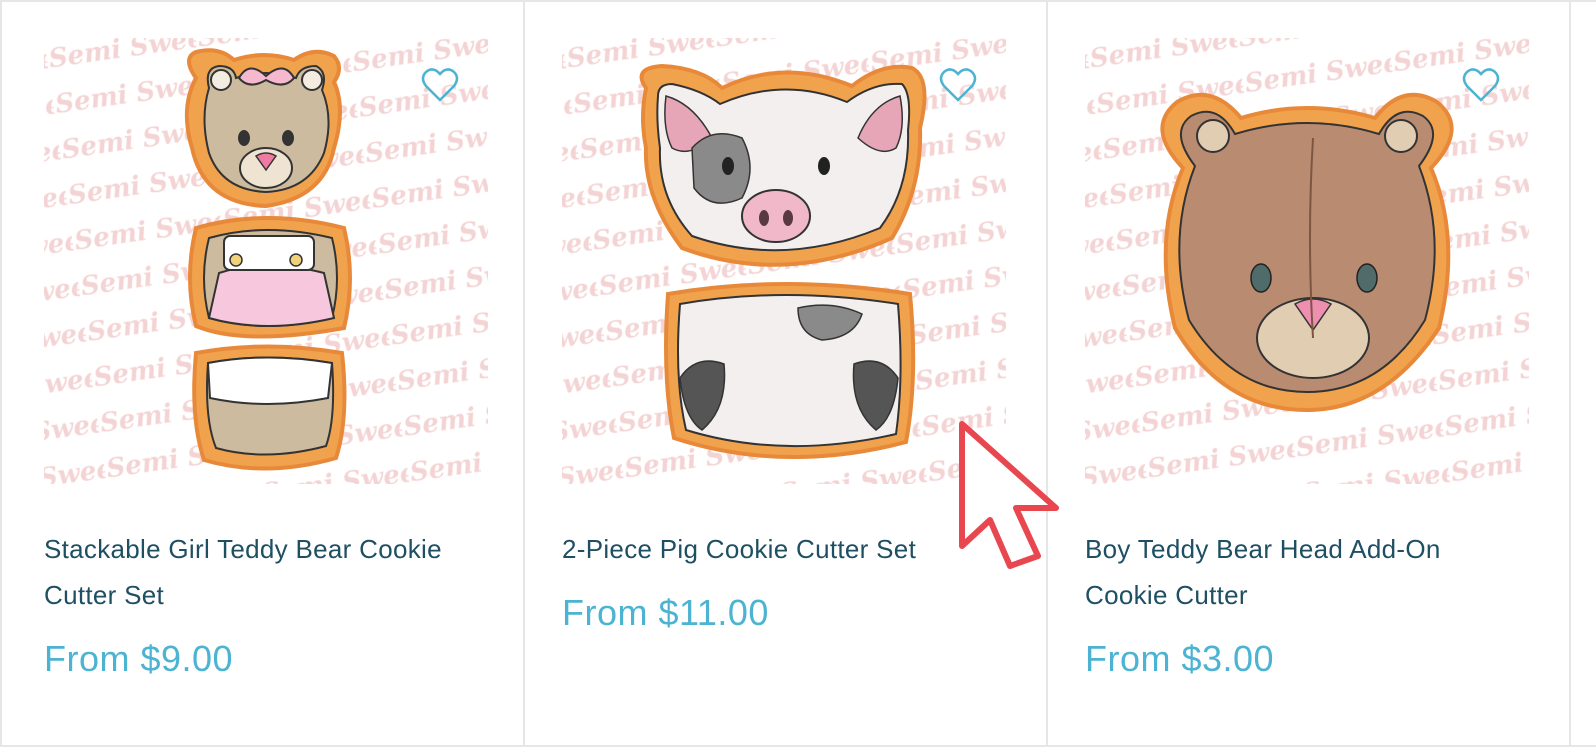 The height and width of the screenshot is (747, 1596). Describe the element at coordinates (139, 658) in the screenshot. I see `product-price: From $9.00` at that location.